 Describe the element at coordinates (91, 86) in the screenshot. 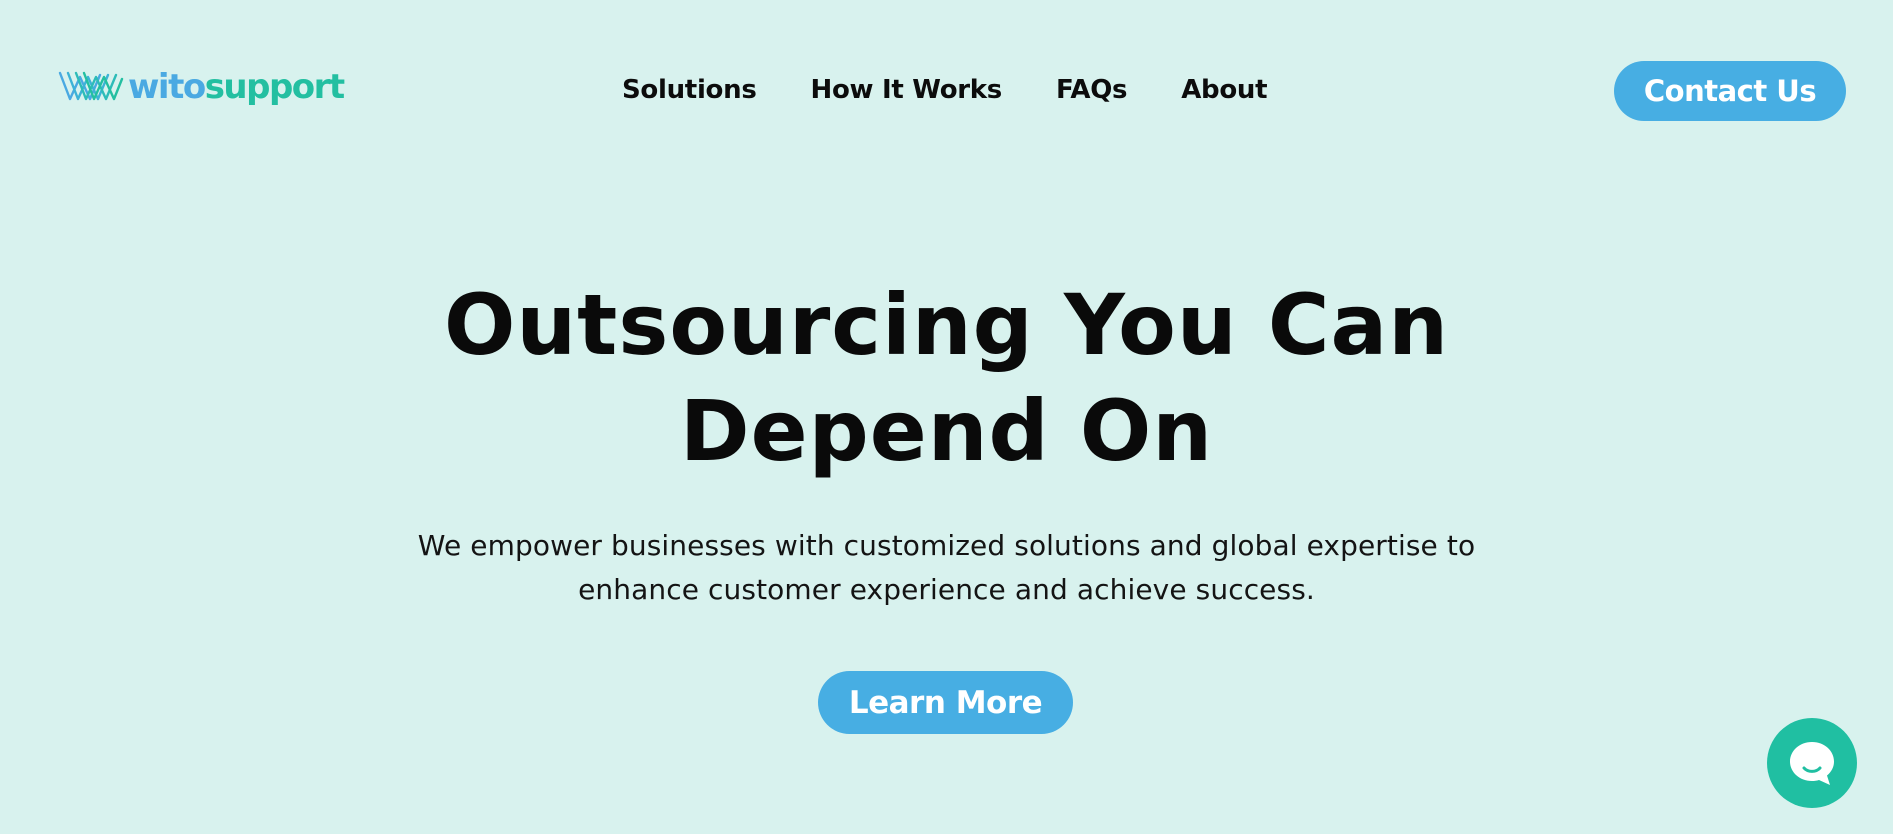

I see `wito-wave-logo-icon` at that location.